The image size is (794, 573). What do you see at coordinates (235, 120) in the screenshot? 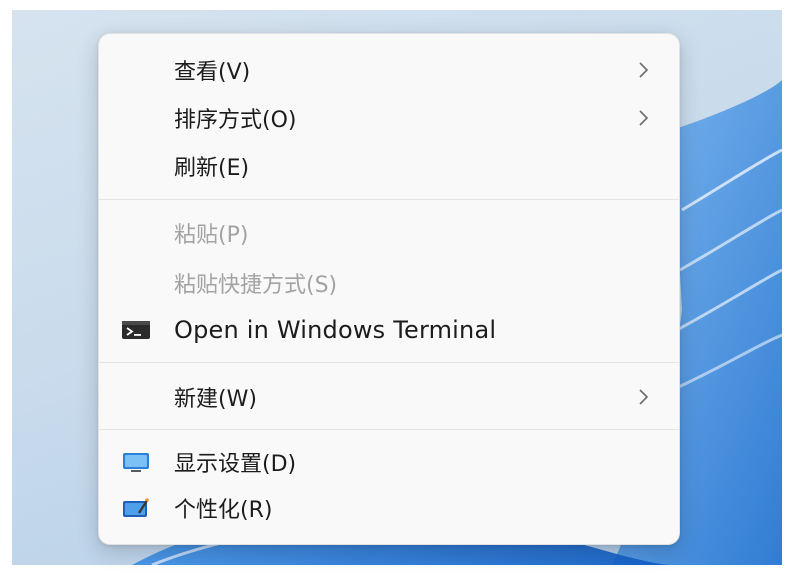
I see `menu-item-label: 排序方式(O)` at bounding box center [235, 120].